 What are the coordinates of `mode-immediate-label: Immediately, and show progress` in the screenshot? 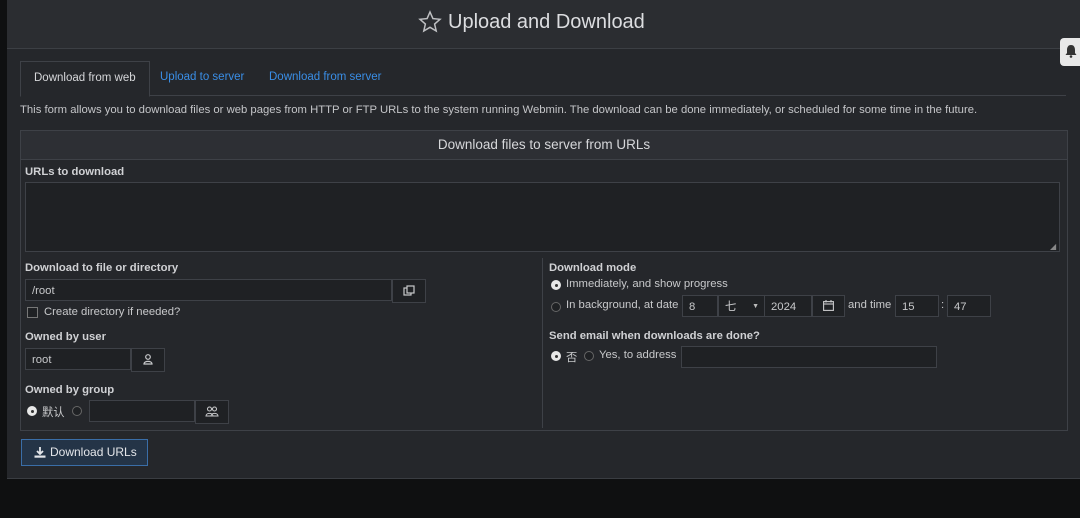 It's located at (647, 284).